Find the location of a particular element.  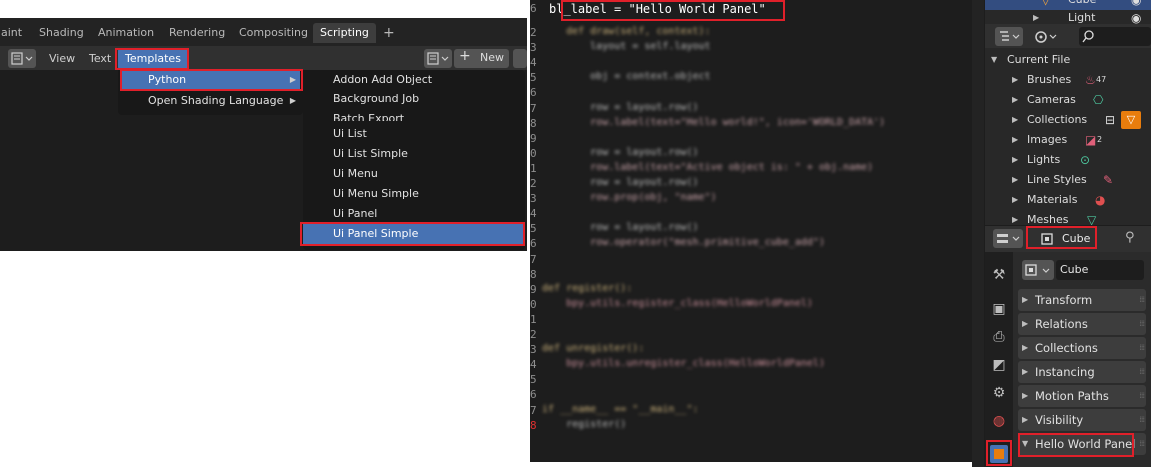

template-ui-panel-simple: Ui Panel Simple is located at coordinates (413, 234).